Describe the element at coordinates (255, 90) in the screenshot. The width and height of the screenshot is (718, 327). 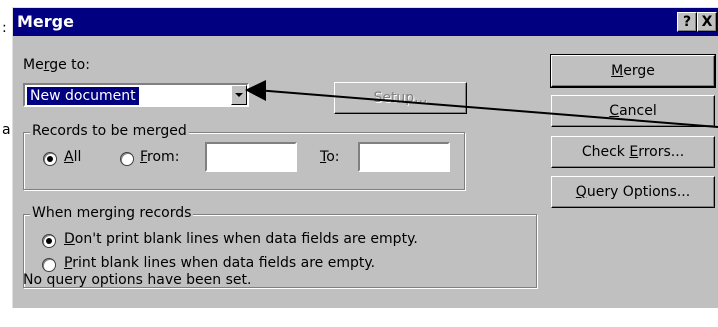
I see `arrow-head-icon` at that location.